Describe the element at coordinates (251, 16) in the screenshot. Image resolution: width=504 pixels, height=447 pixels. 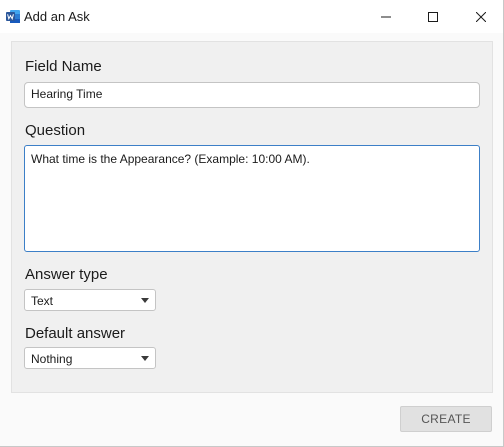
I see `title-bar: Add an Ask` at that location.